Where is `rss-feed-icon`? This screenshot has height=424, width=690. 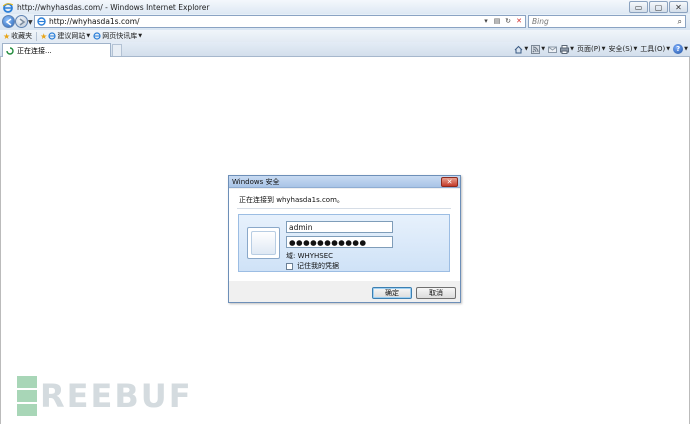 rss-feed-icon is located at coordinates (536, 49).